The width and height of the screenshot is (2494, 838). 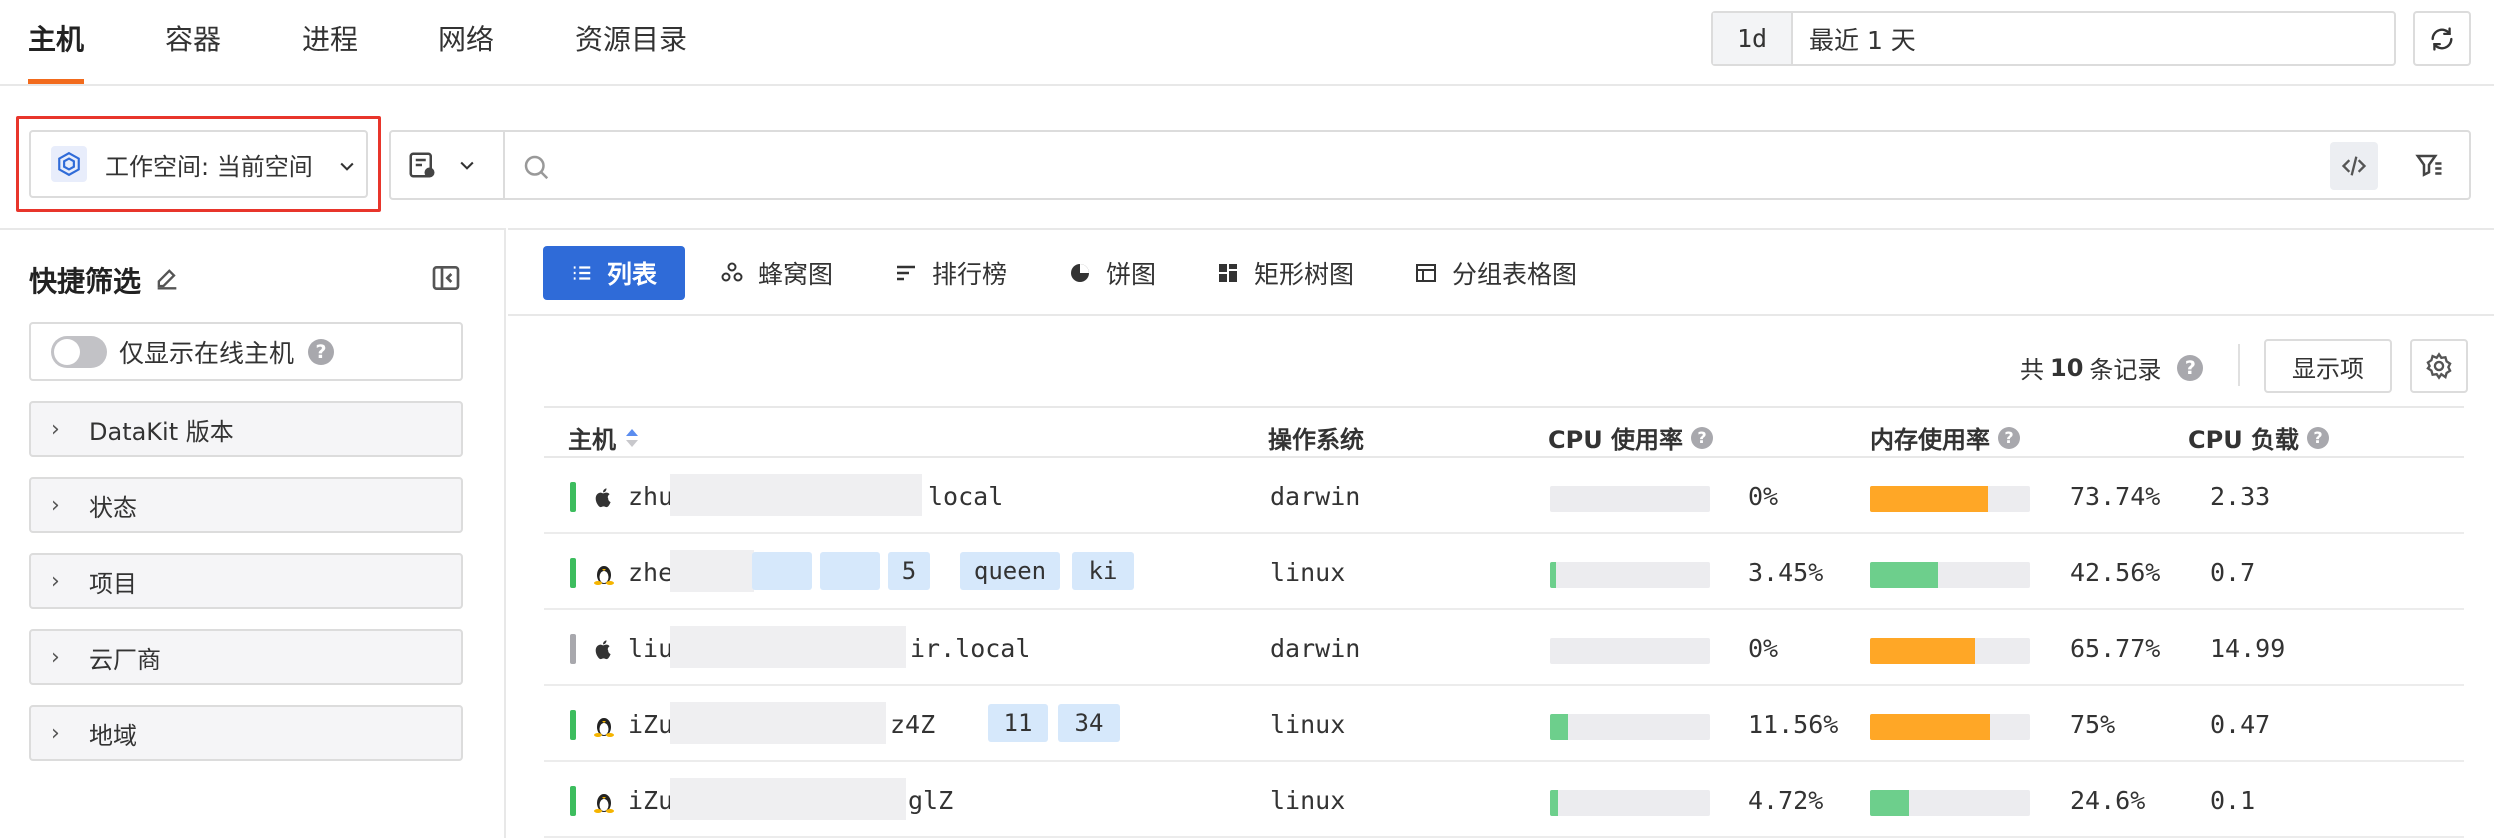 I want to click on column-mem-usage: 内存使用率 ?, so click(x=1945, y=437).